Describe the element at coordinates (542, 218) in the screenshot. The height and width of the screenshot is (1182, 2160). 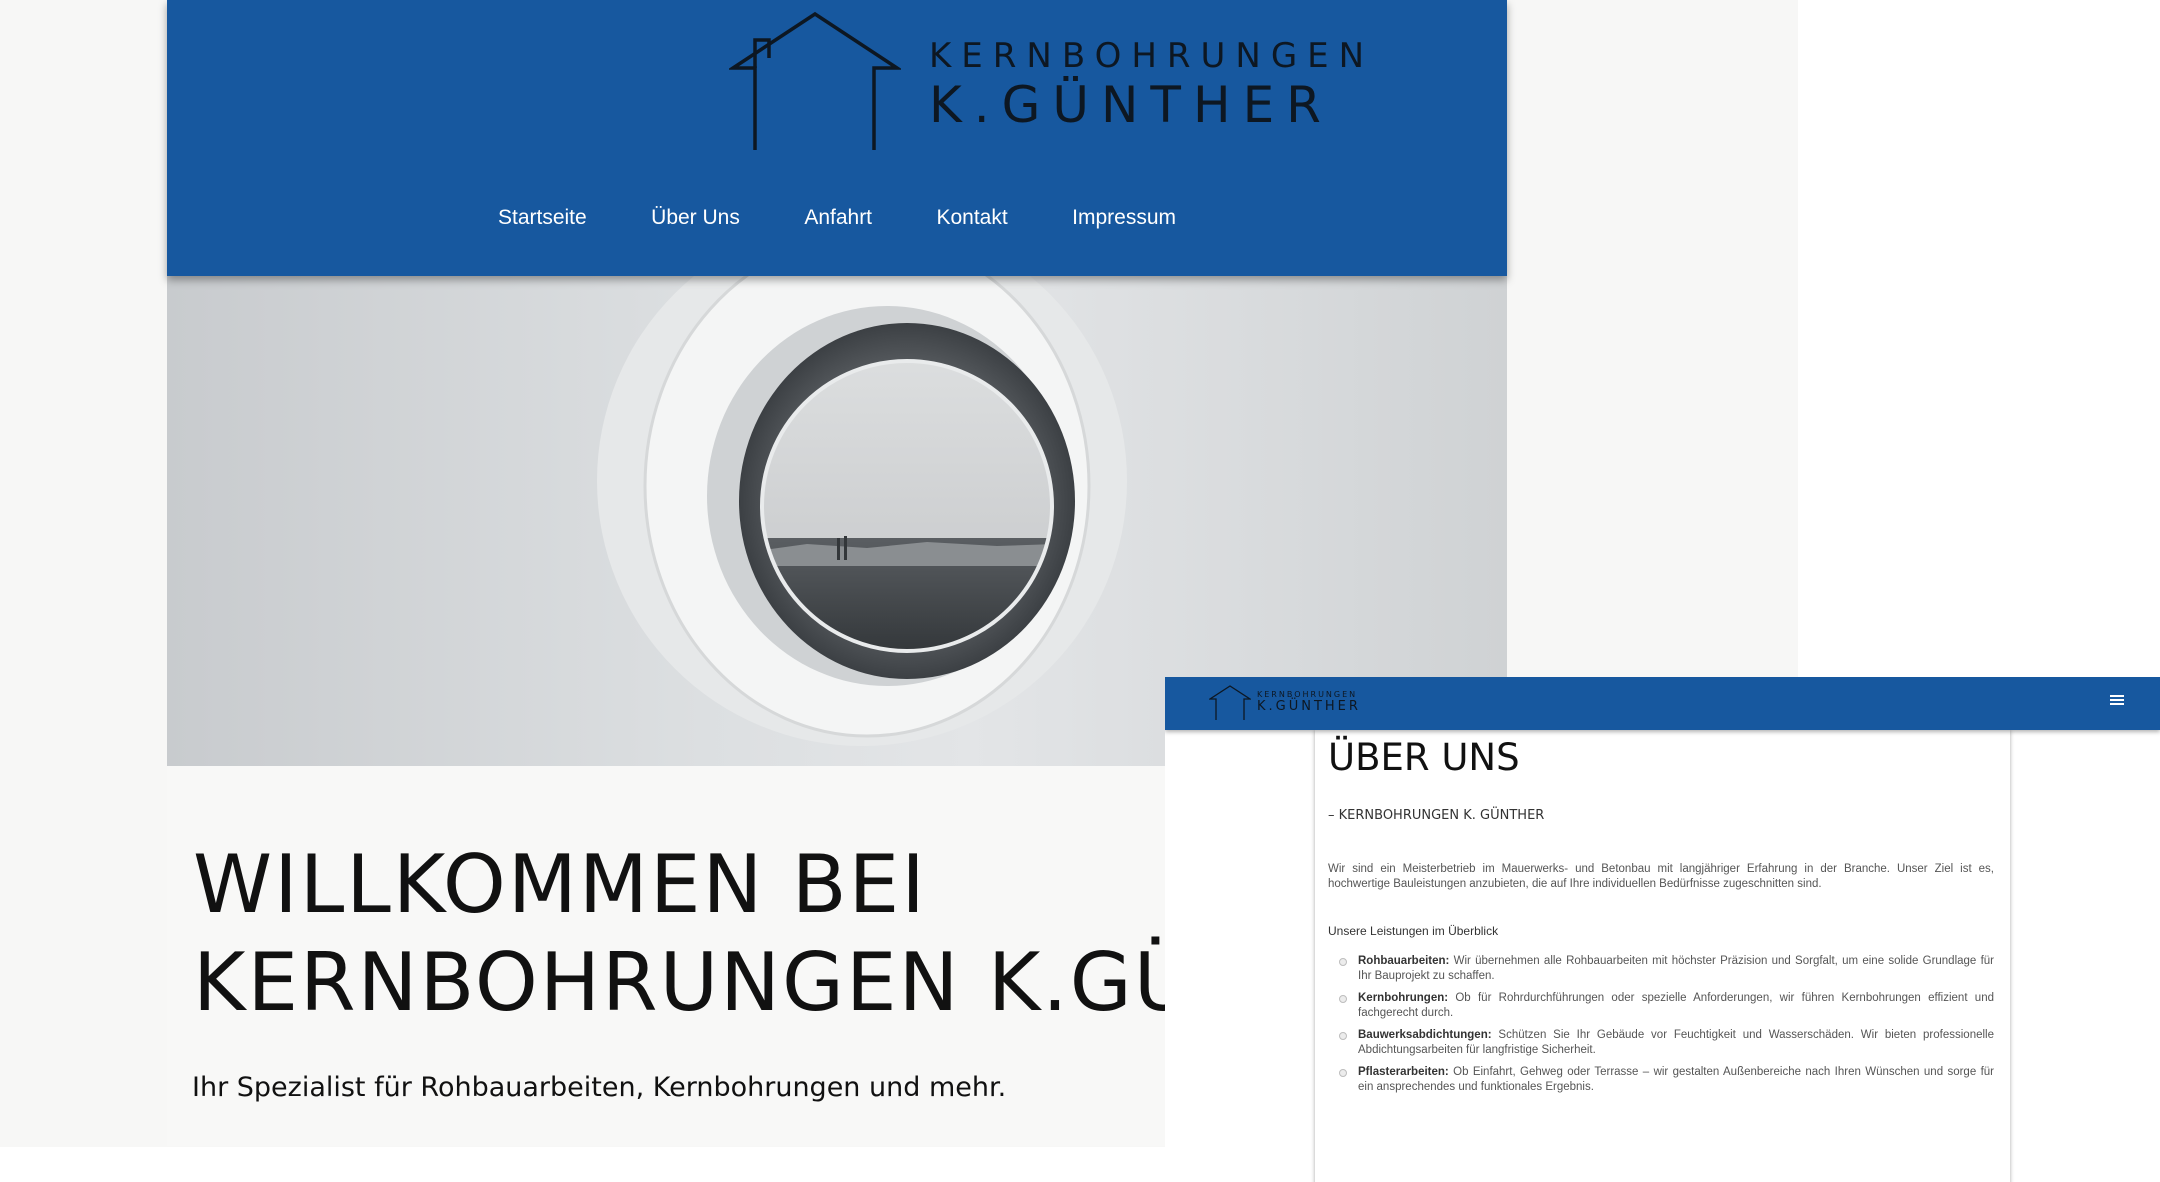
I see `nav-startseite: Startseite` at that location.